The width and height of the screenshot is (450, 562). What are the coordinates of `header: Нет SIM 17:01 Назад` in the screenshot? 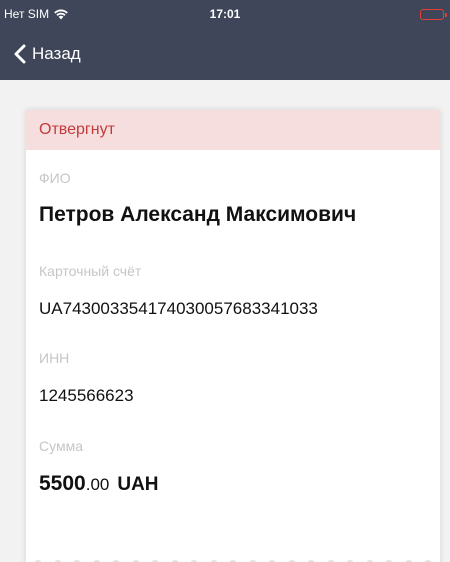 It's located at (225, 40).